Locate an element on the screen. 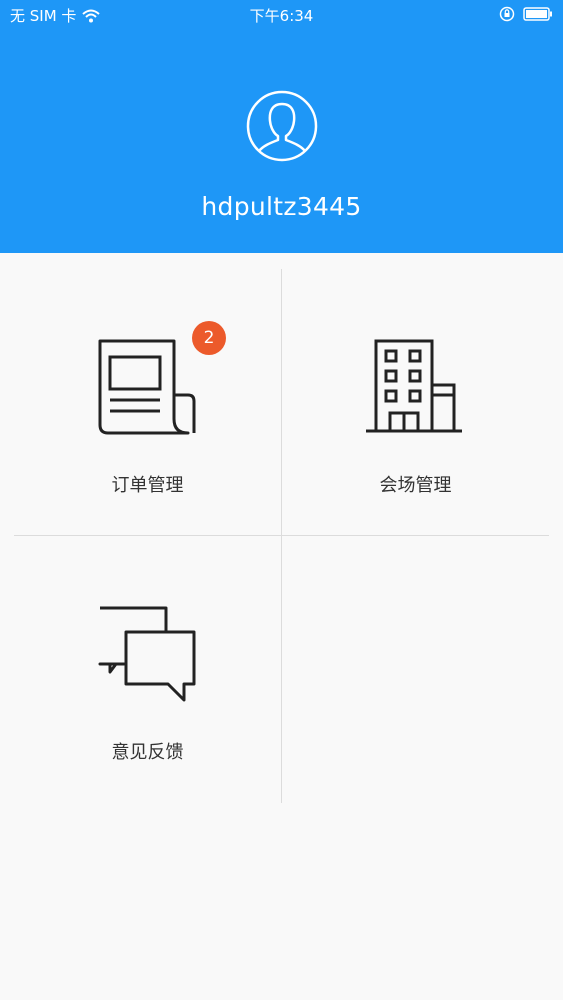 The width and height of the screenshot is (563, 1000). chat-bubbles-icon is located at coordinates (147, 654).